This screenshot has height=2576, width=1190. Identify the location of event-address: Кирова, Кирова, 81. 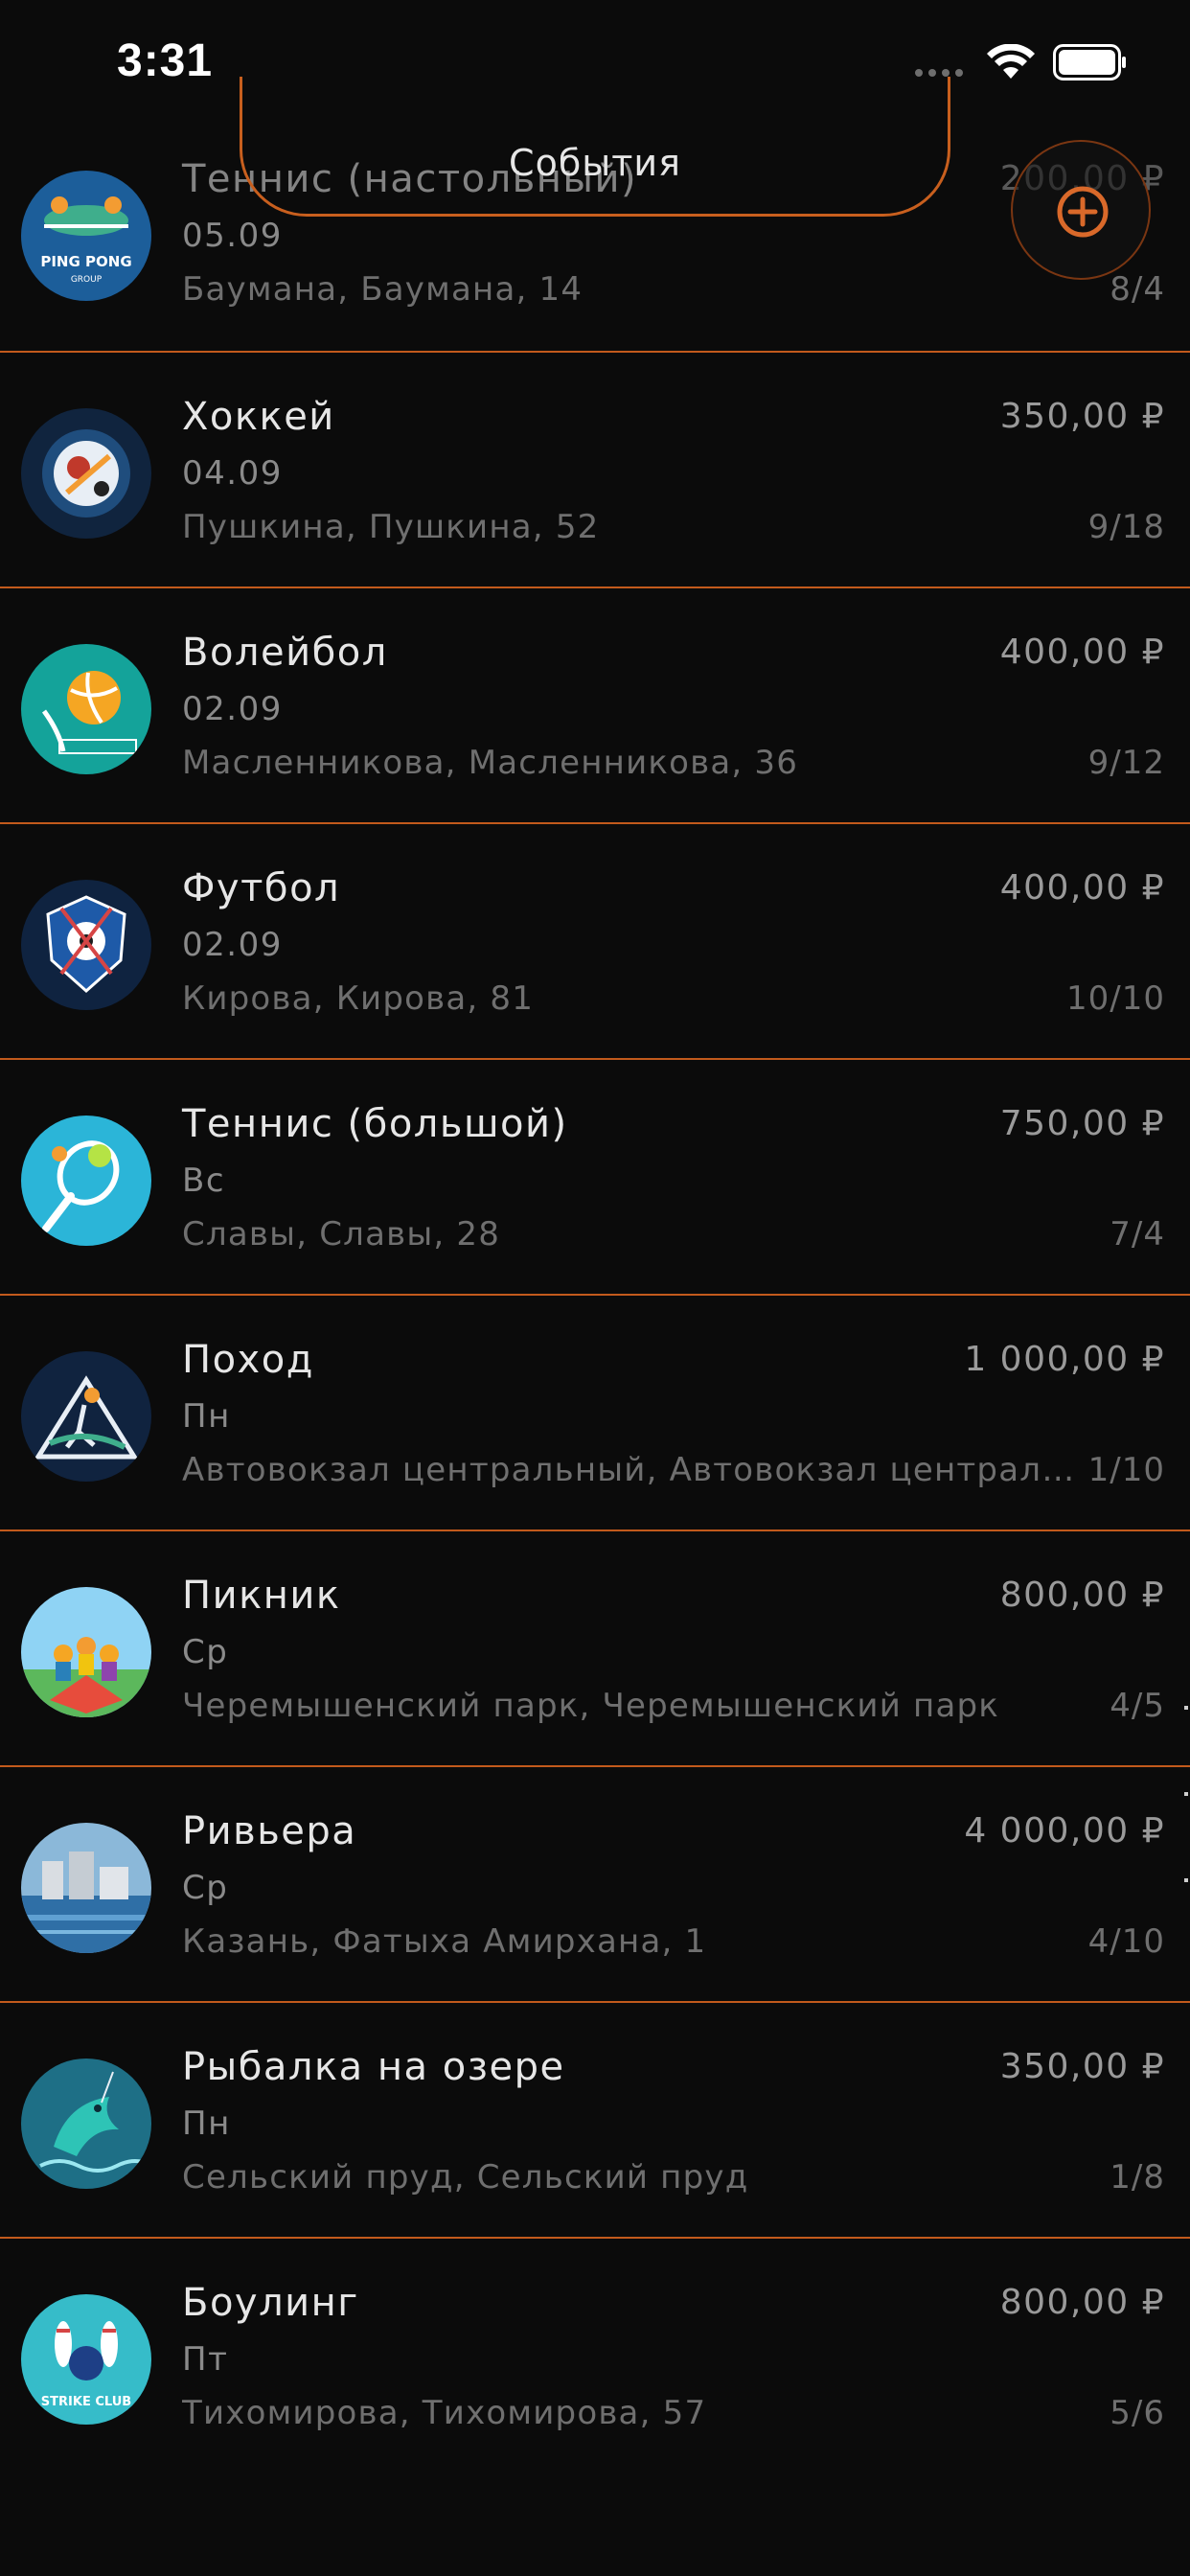
(358, 998).